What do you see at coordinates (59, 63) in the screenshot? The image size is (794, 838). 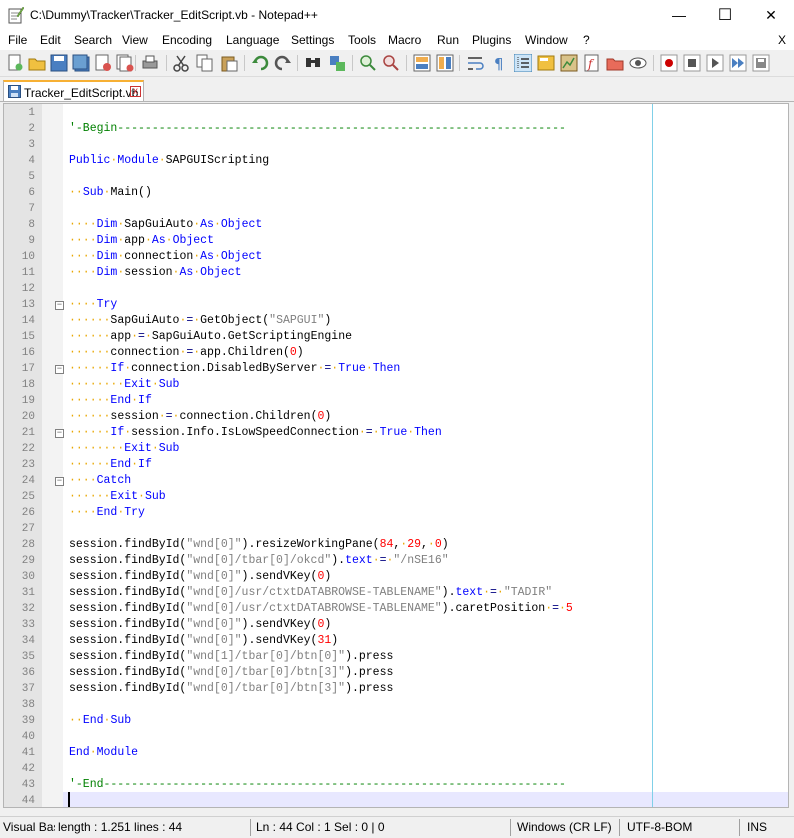 I see `save-icon` at bounding box center [59, 63].